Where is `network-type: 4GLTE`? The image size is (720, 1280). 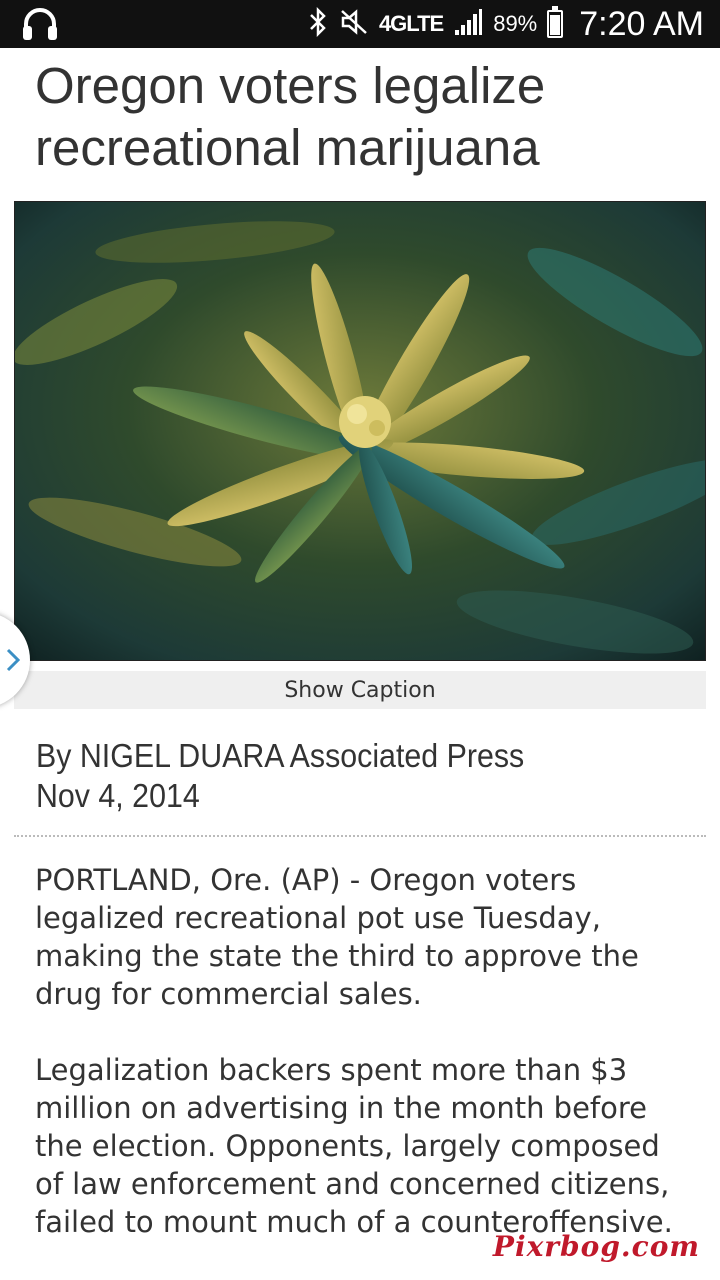 network-type: 4GLTE is located at coordinates (411, 23).